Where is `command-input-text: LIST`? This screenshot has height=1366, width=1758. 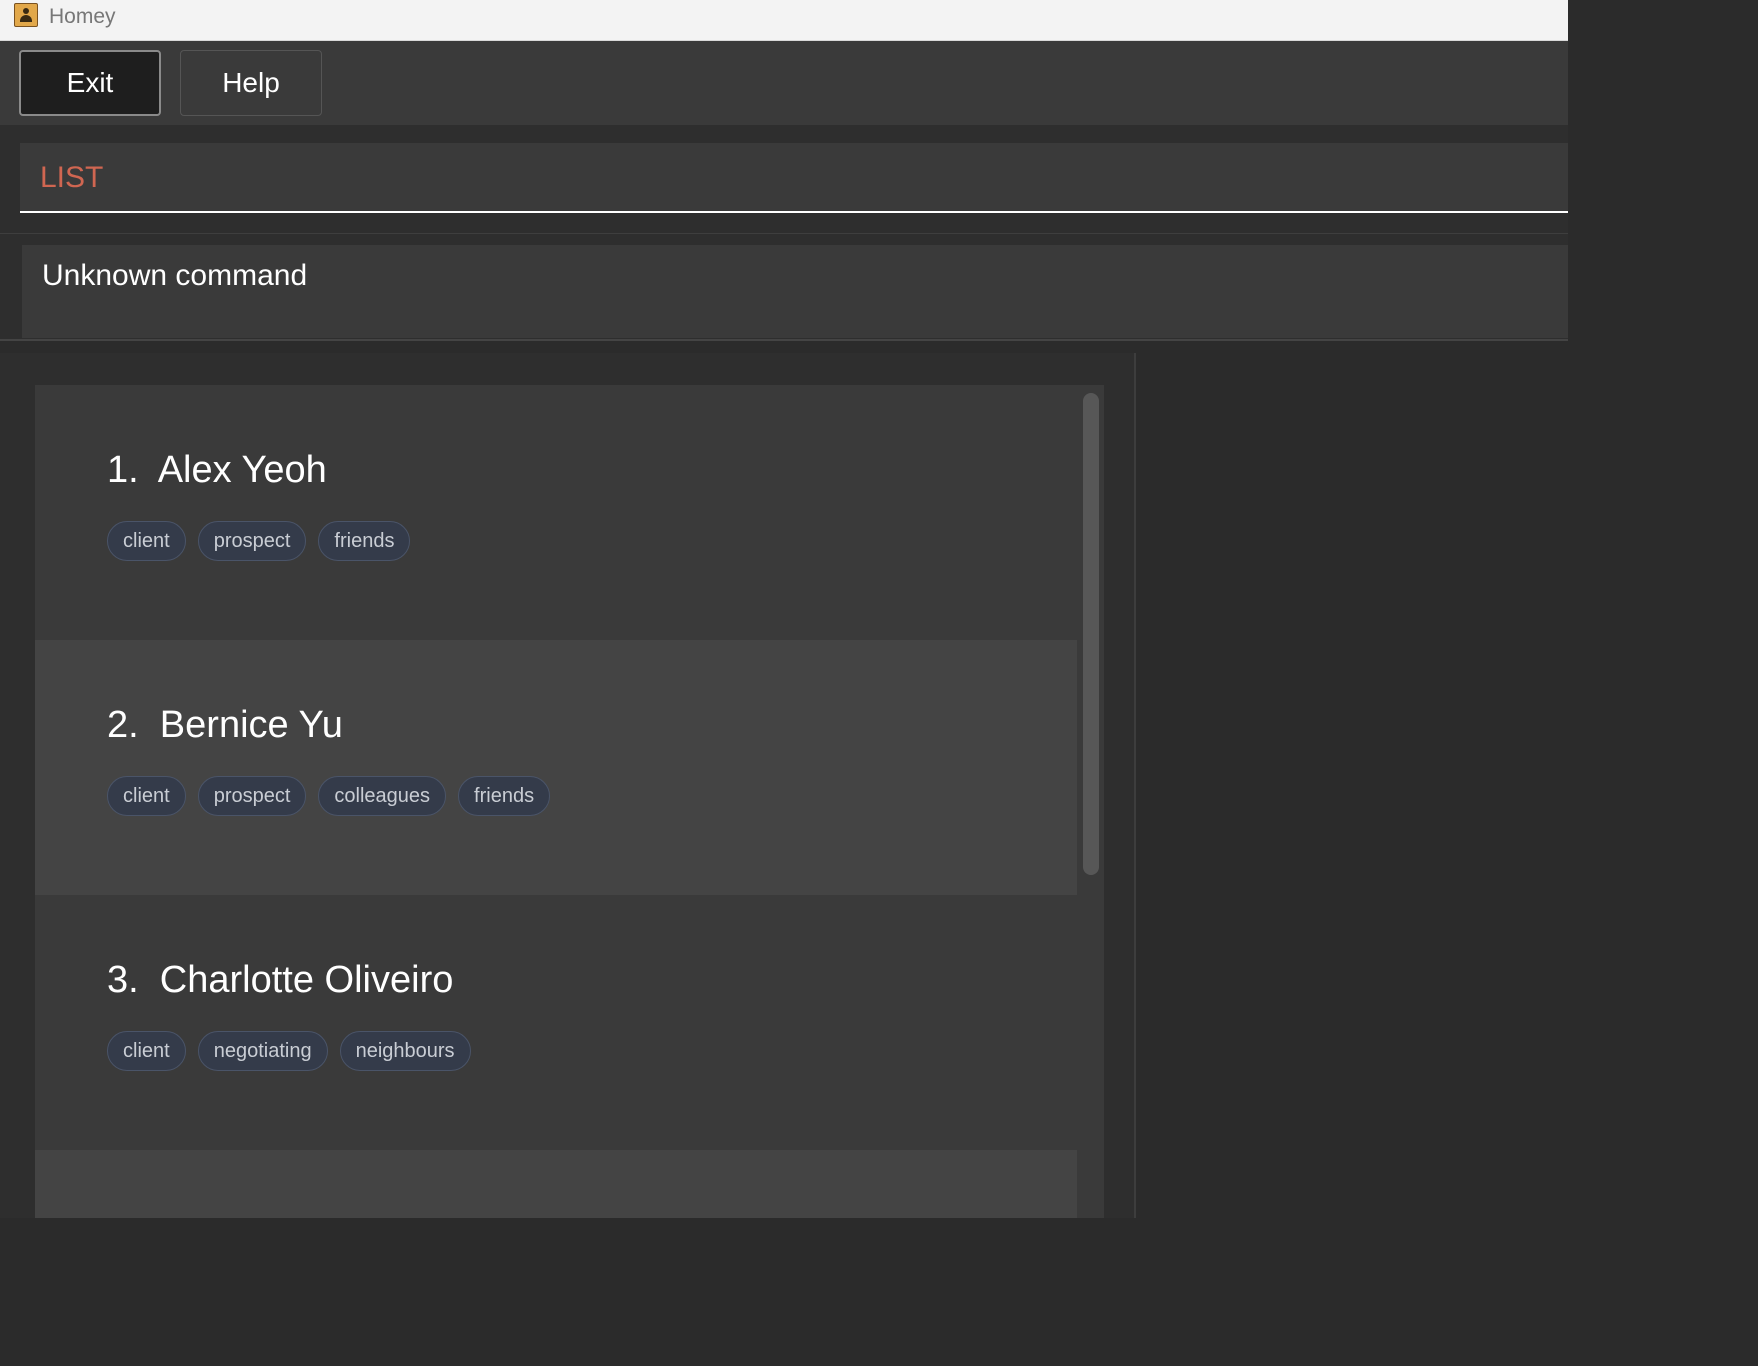
command-input-text: LIST is located at coordinates (72, 177).